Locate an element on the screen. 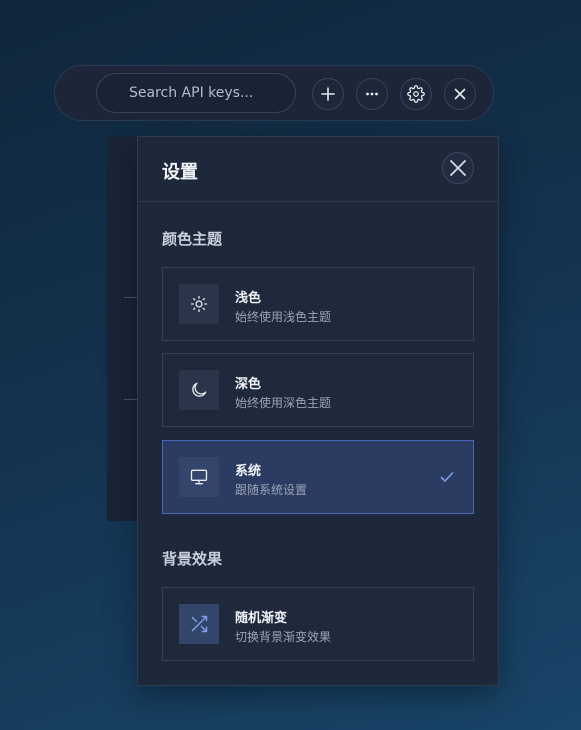 This screenshot has height=730, width=581. moon-icon is located at coordinates (199, 390).